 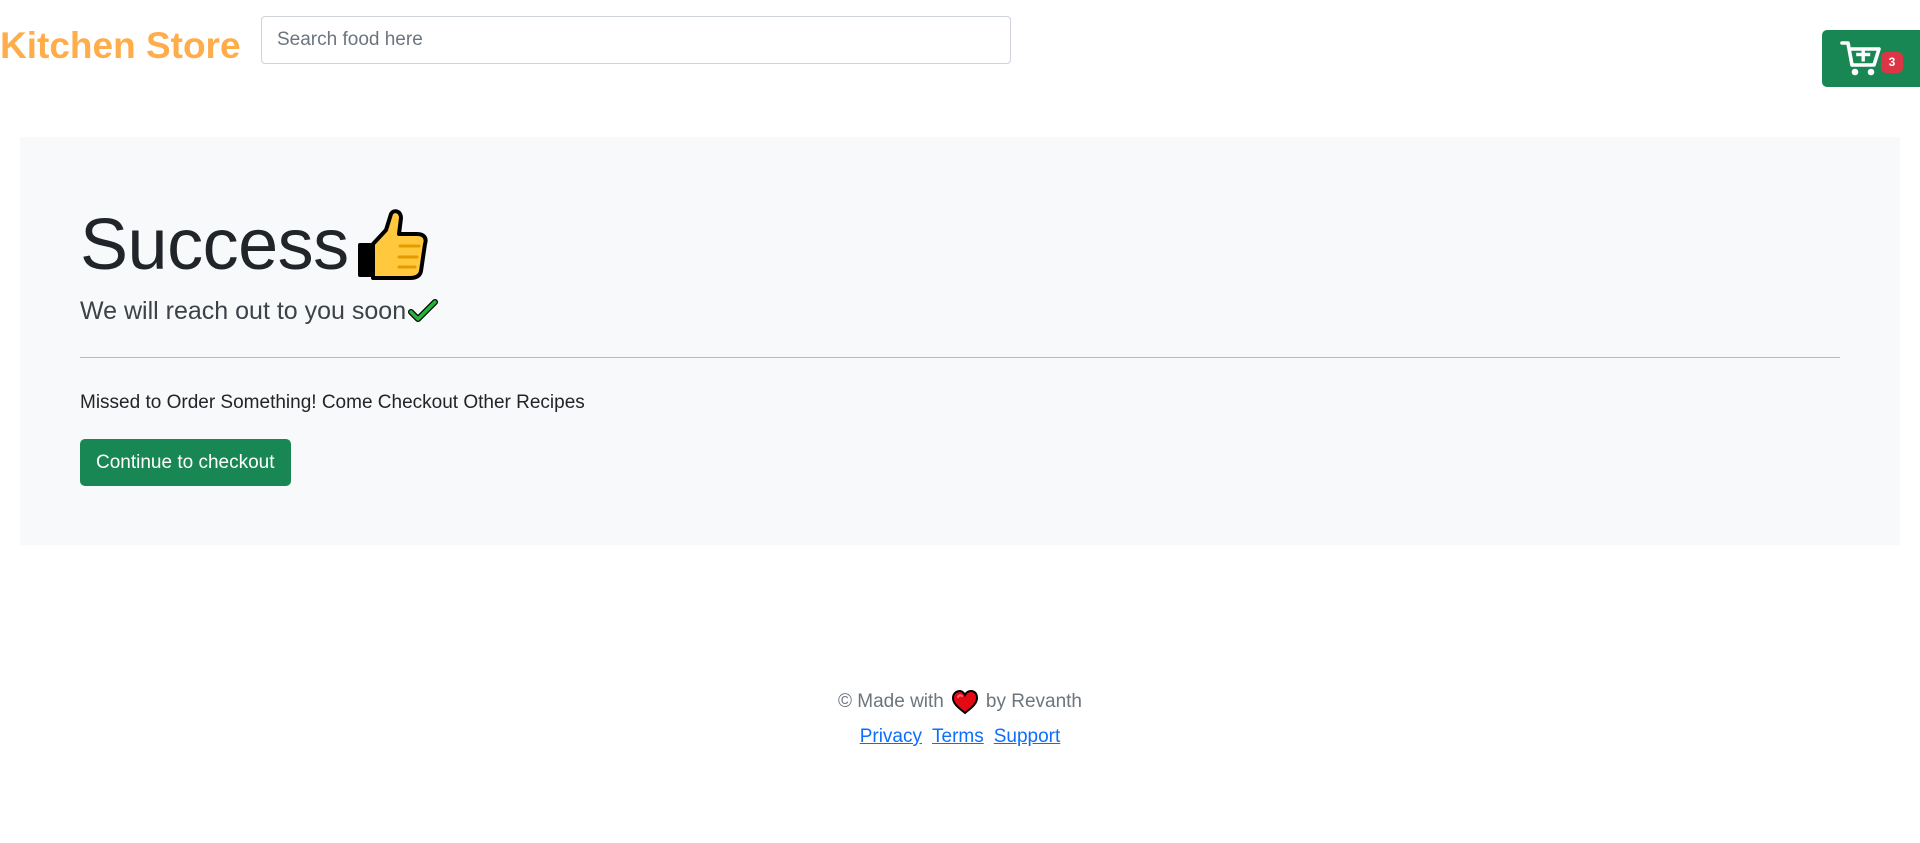 I want to click on check-icon, so click(x=423, y=310).